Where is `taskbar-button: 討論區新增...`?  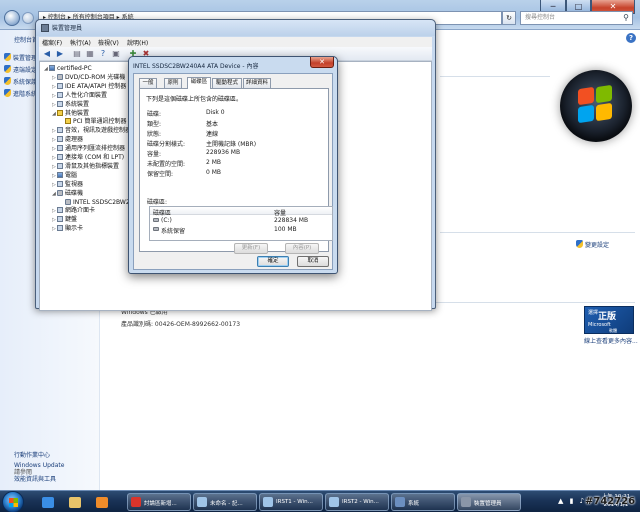
taskbar-button: 討論區新增... is located at coordinates (159, 502).